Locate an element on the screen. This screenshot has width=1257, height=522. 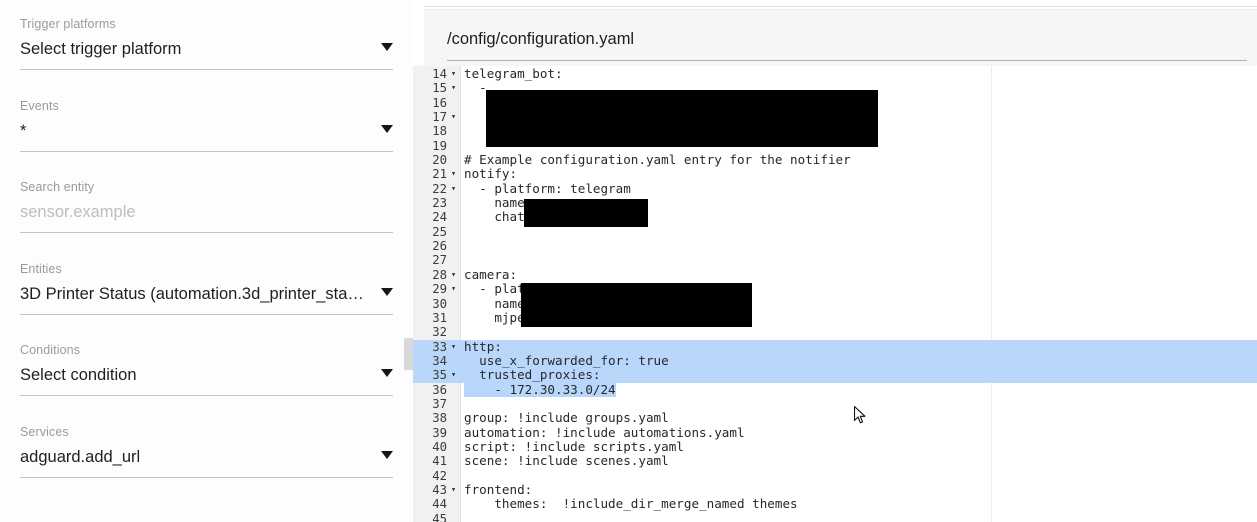
code-line-text: scene: !include scenes.yaml is located at coordinates (566, 461).